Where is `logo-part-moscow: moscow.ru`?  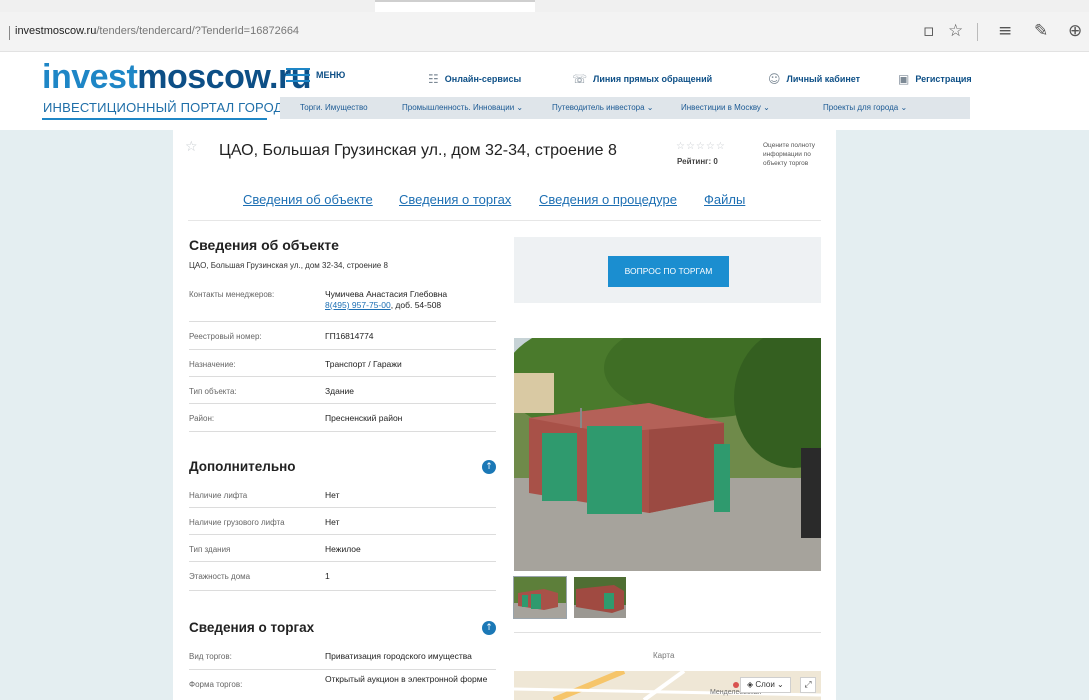
logo-part-moscow: moscow.ru is located at coordinates (224, 77).